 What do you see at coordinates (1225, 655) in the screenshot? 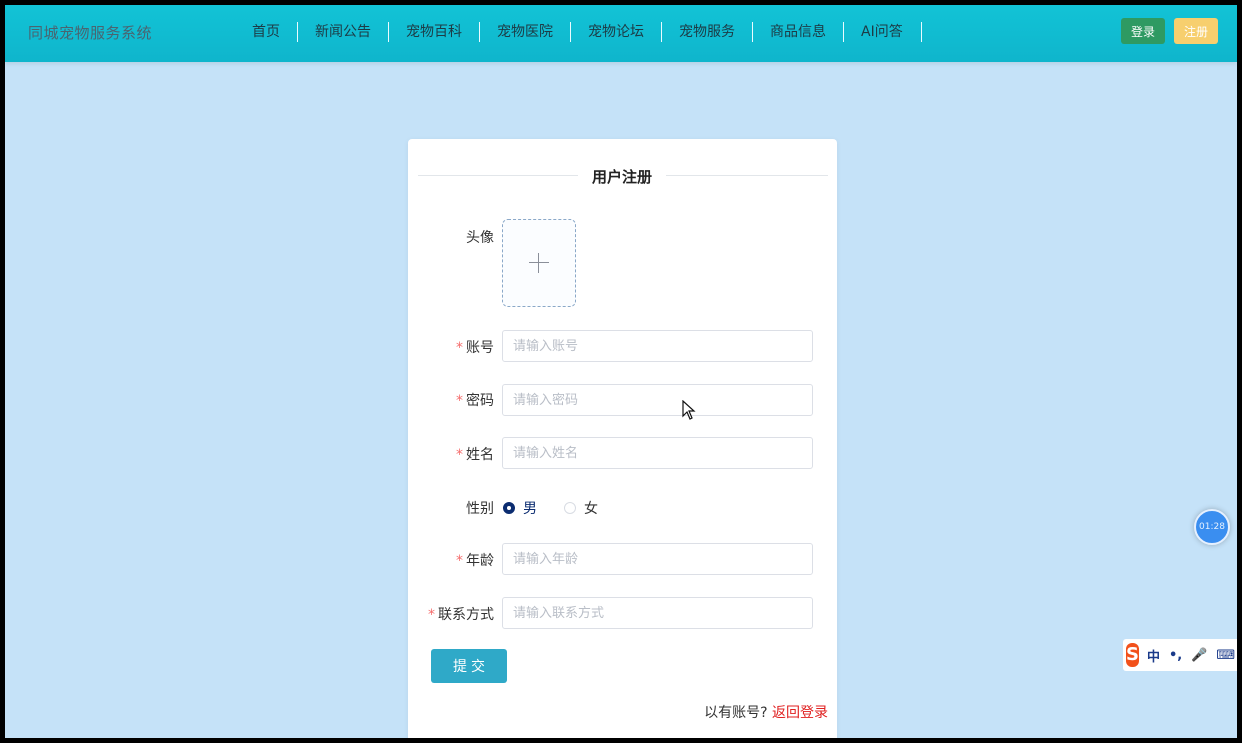
I see `keyboard-icon: ⌨` at bounding box center [1225, 655].